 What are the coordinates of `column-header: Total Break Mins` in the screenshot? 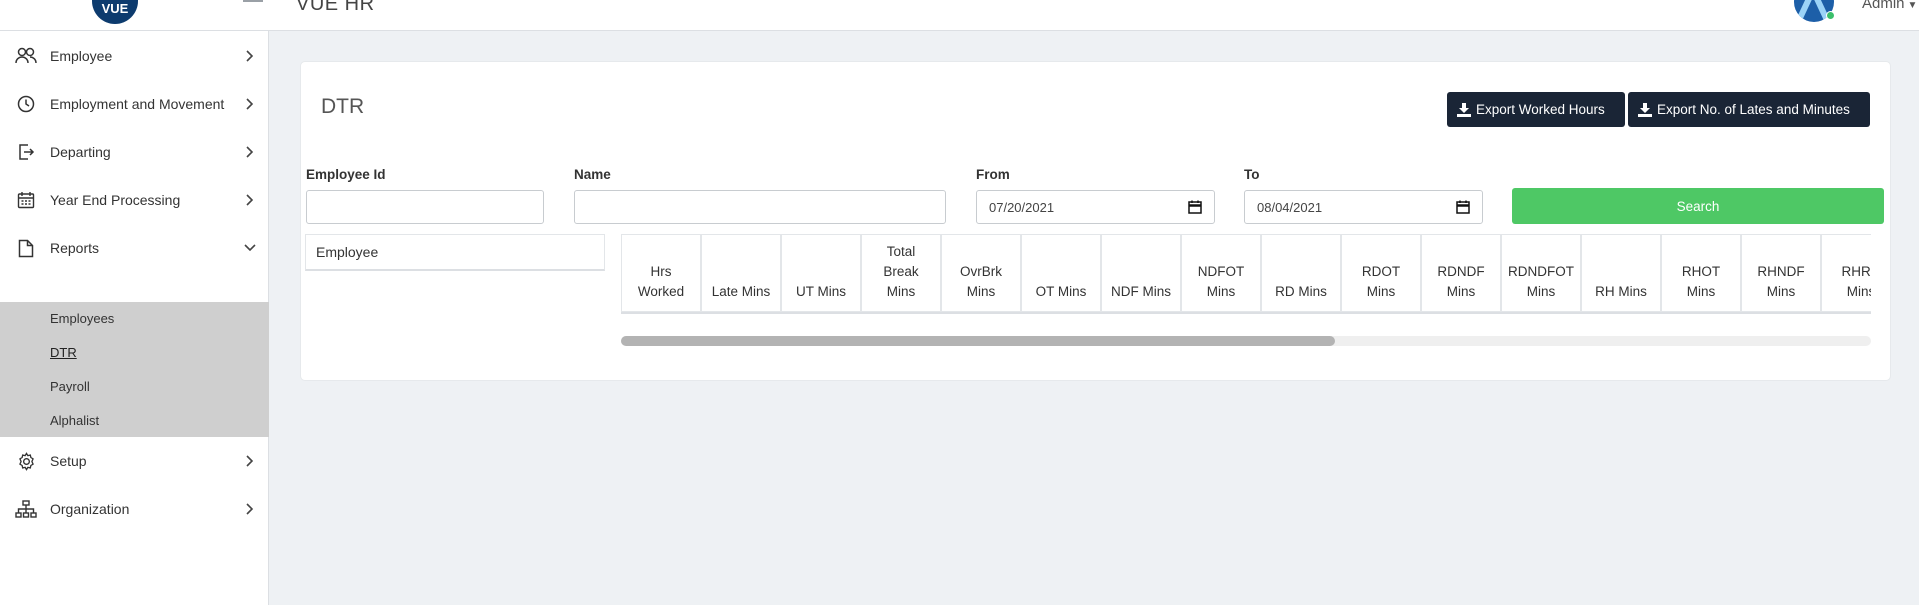 It's located at (901, 273).